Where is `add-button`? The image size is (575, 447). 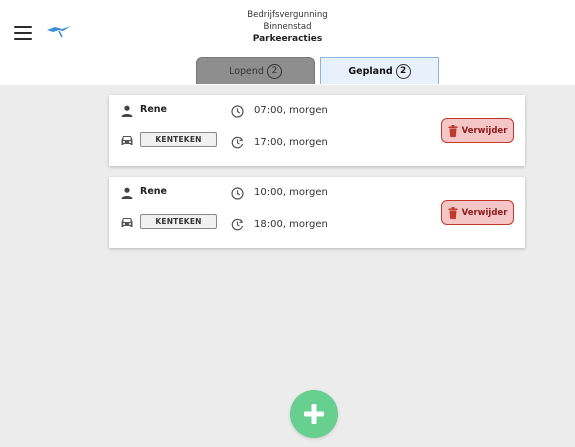
add-button is located at coordinates (314, 414).